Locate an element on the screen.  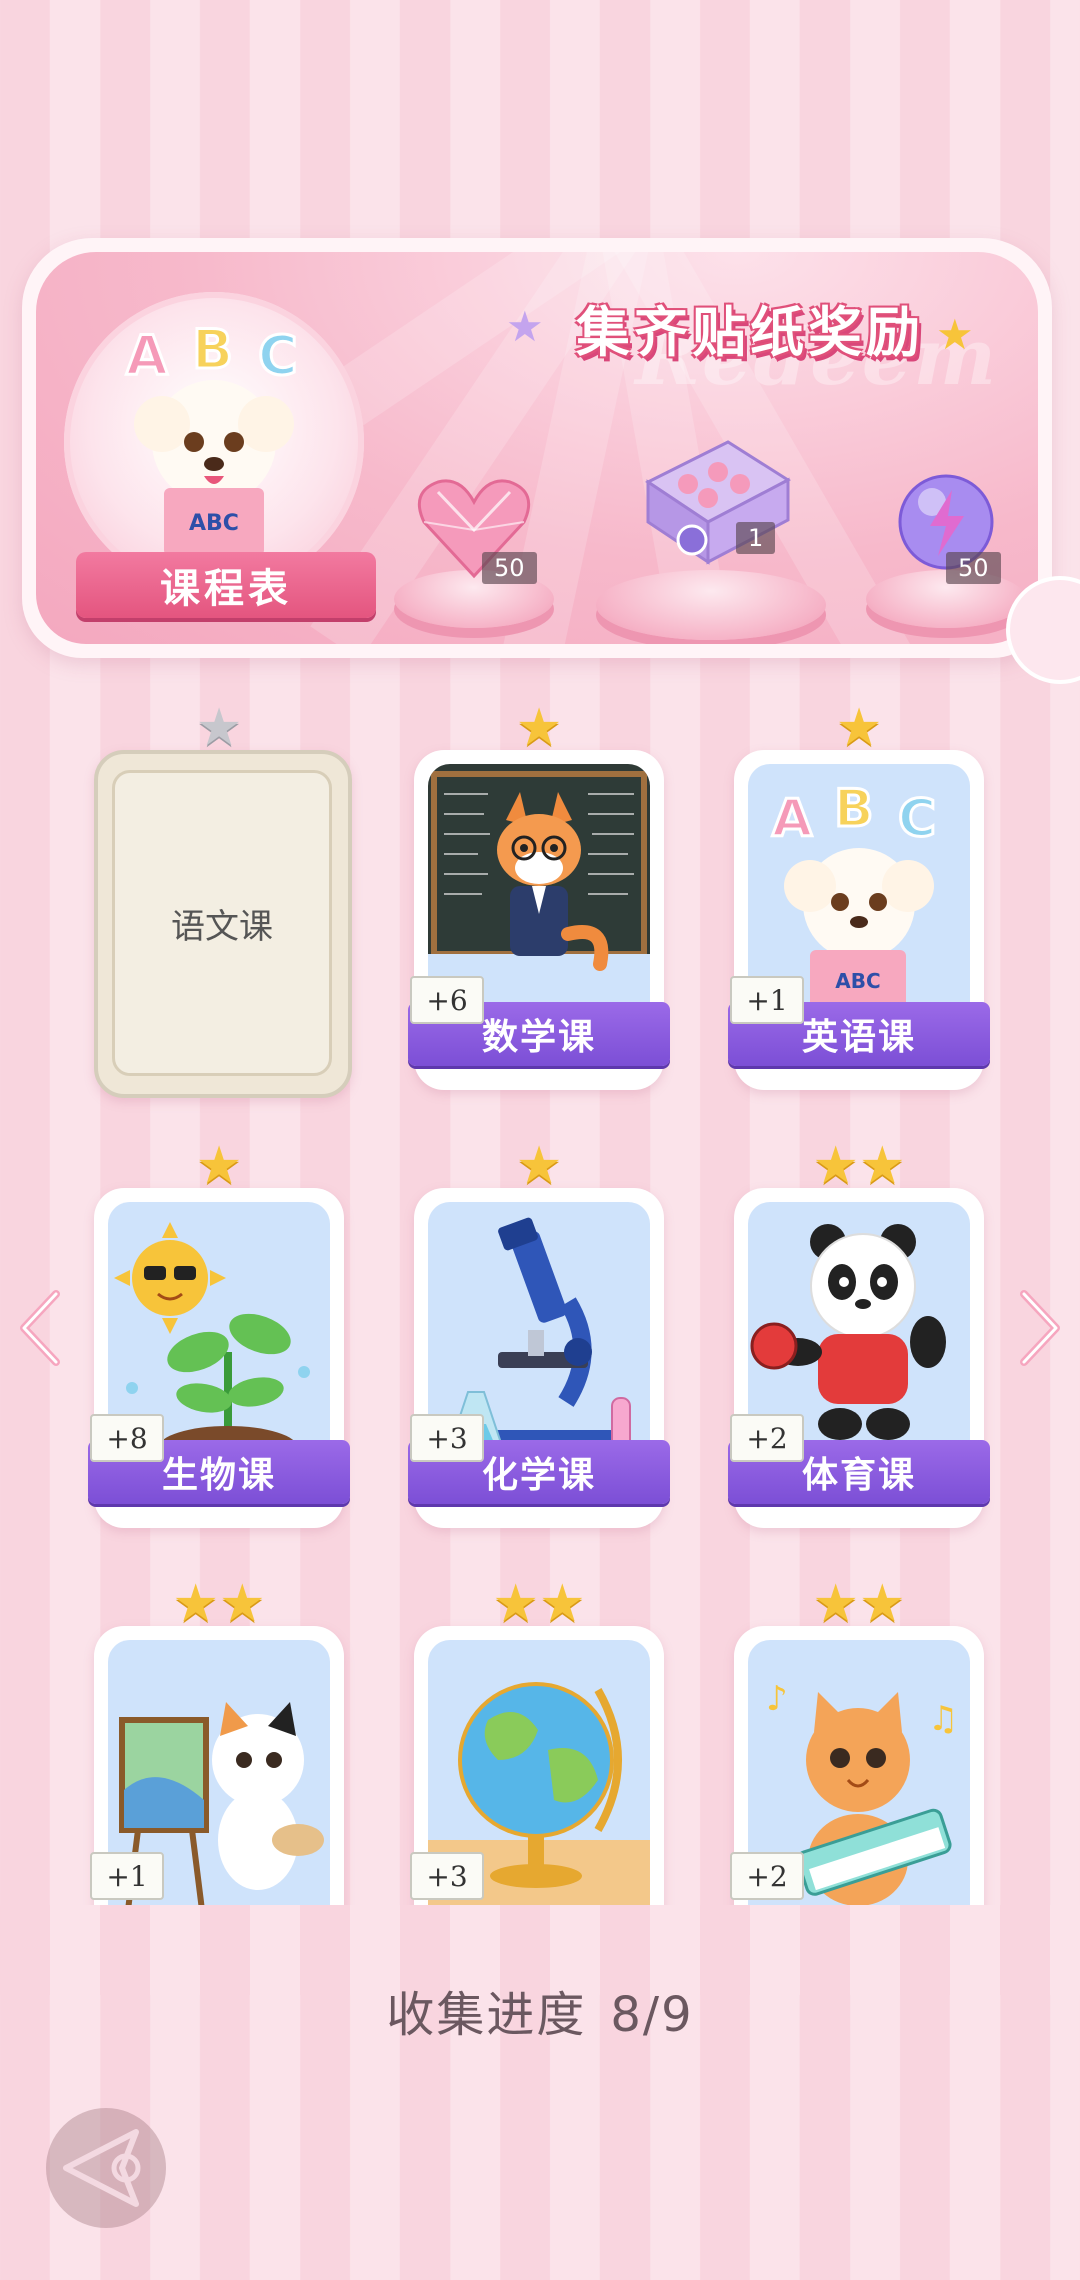
bonus-badge: +8 is located at coordinates (127, 1438).